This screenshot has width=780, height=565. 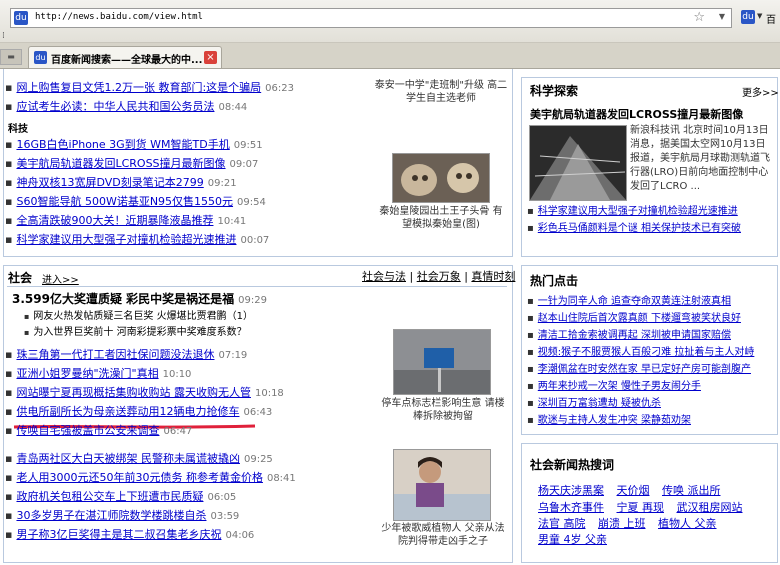 What do you see at coordinates (133, 392) in the screenshot?
I see `news-link: 网站曝宁夏再现概括集购收购站 露天收购无人管` at bounding box center [133, 392].